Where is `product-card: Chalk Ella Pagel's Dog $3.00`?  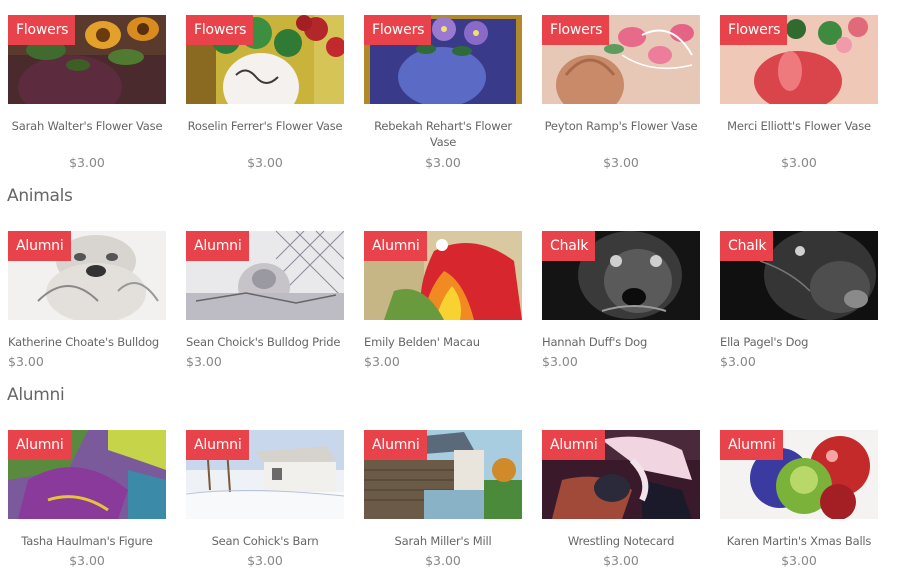 product-card: Chalk Ella Pagel's Dog $3.00 is located at coordinates (799, 300).